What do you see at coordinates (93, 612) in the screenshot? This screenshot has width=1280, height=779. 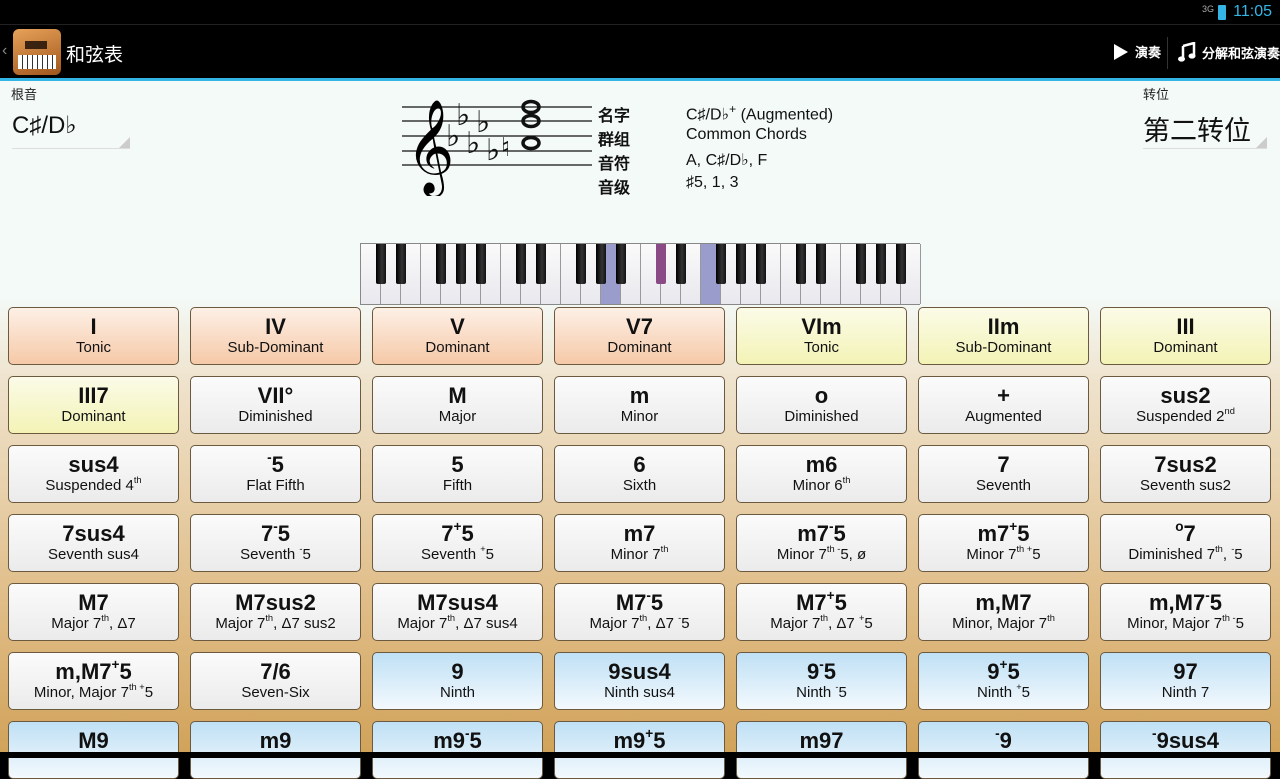 I see `chord-button: M7 Major 7th, Δ7` at bounding box center [93, 612].